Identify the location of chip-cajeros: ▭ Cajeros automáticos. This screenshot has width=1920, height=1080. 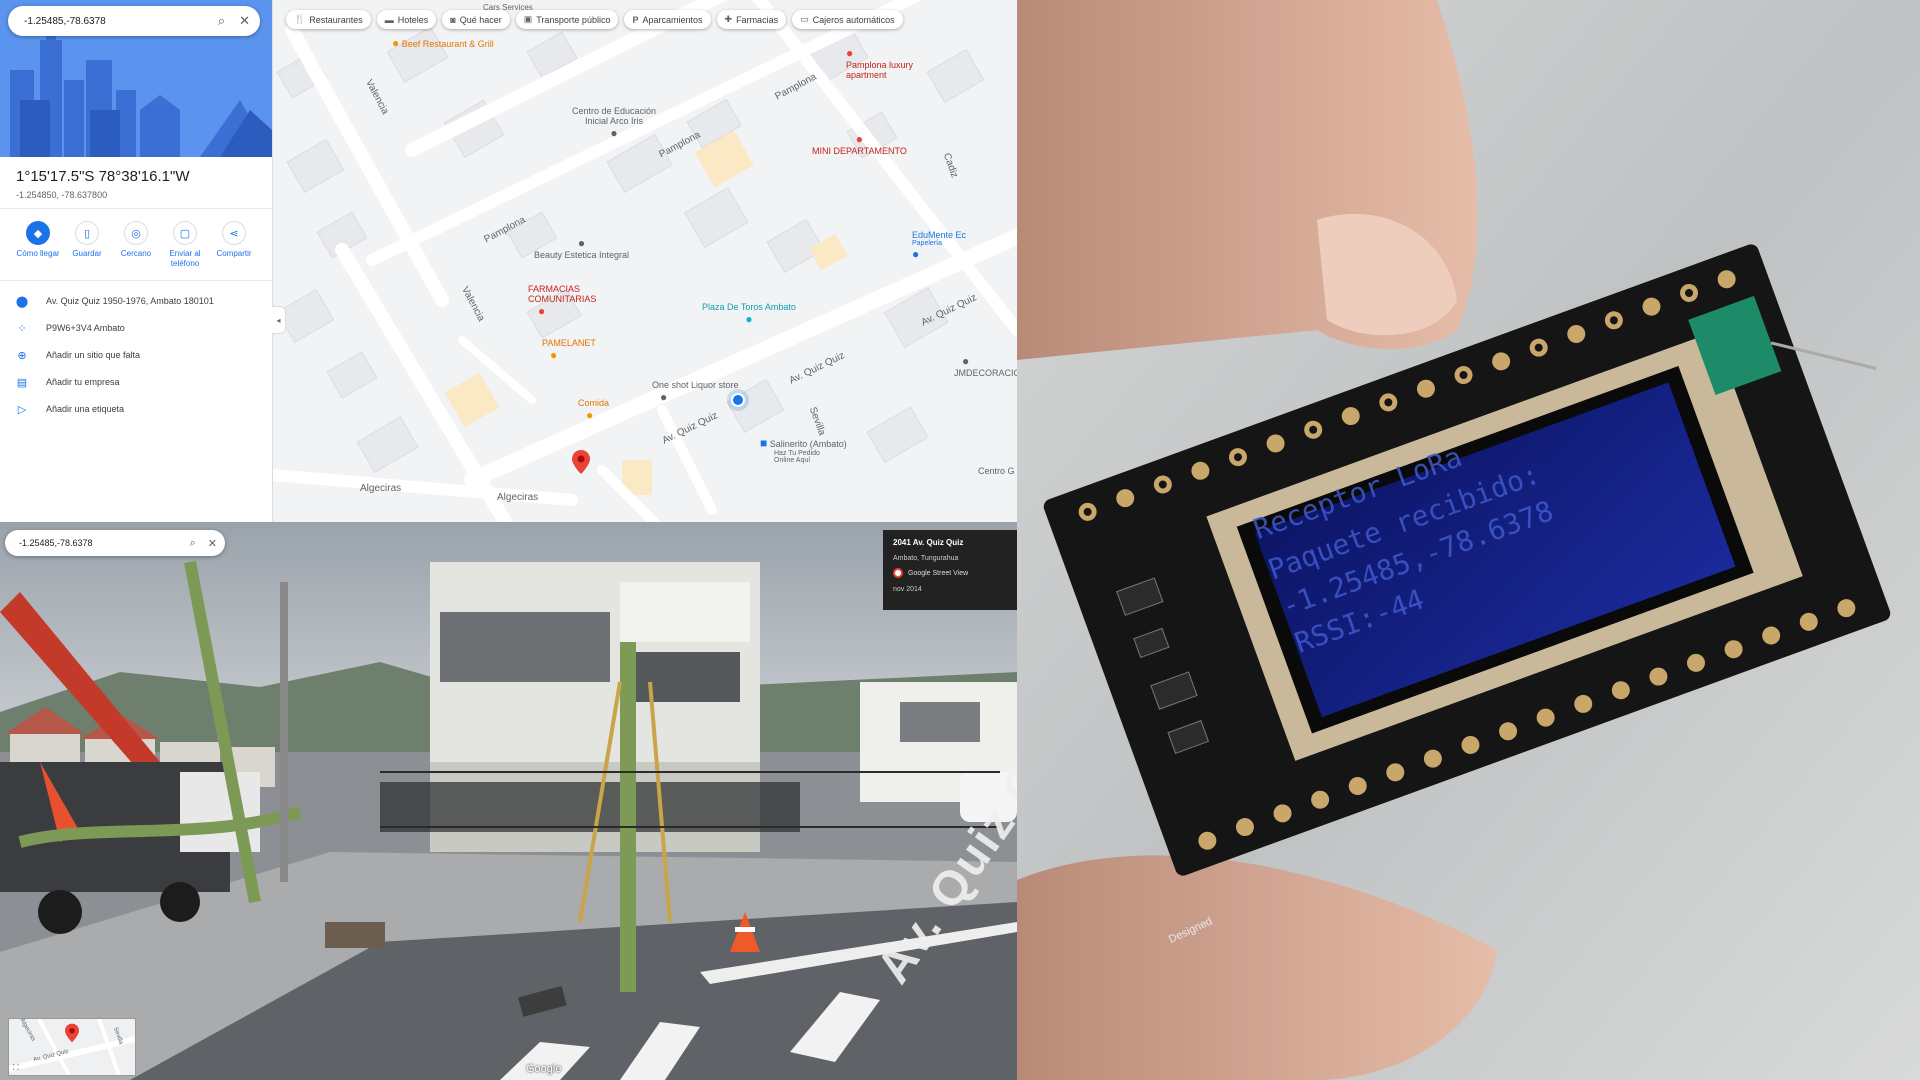
(847, 19).